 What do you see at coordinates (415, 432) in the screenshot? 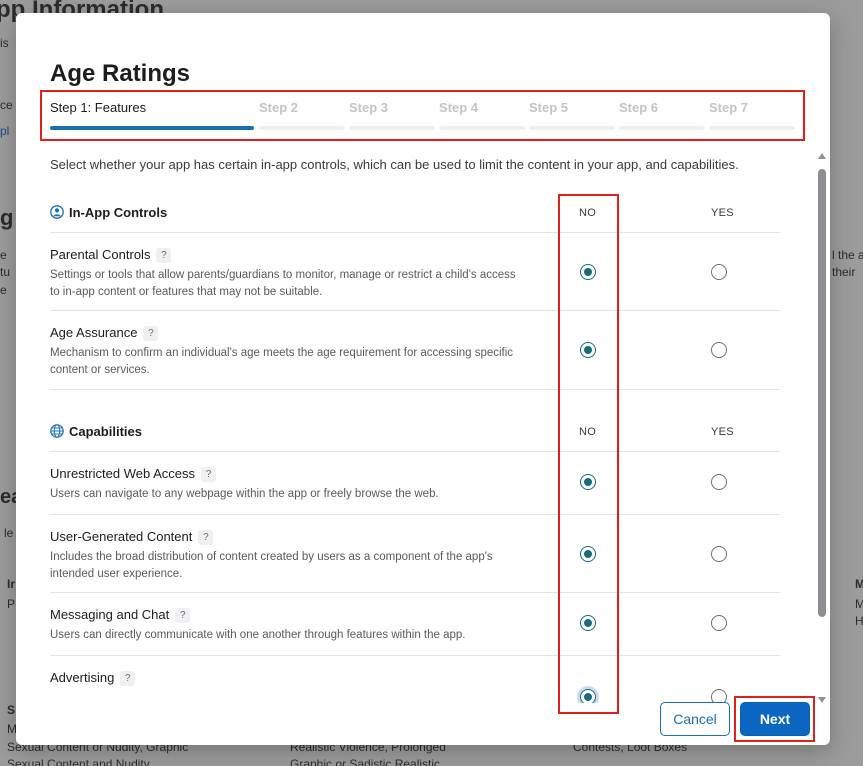
I see `section-header-capabilities: Capabilities NO YES` at bounding box center [415, 432].